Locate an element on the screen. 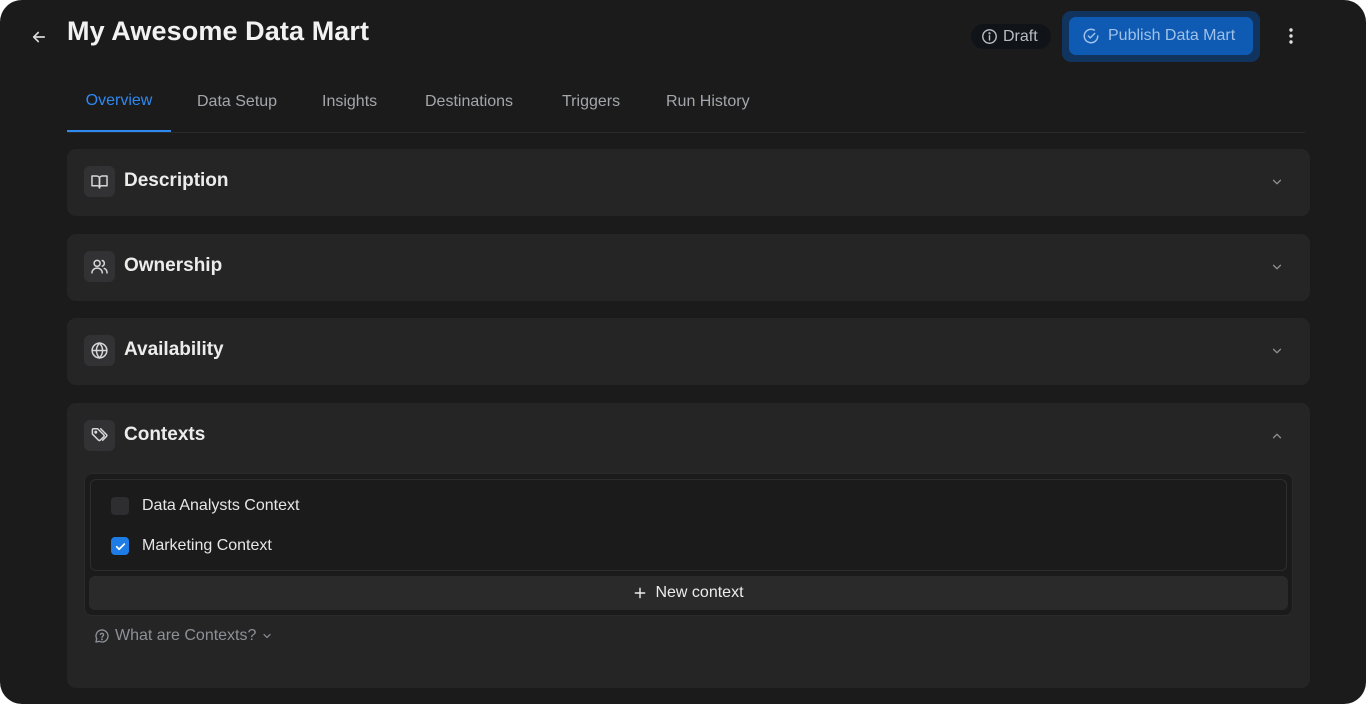 The height and width of the screenshot is (704, 1366). availability-header: Availability is located at coordinates (688, 351).